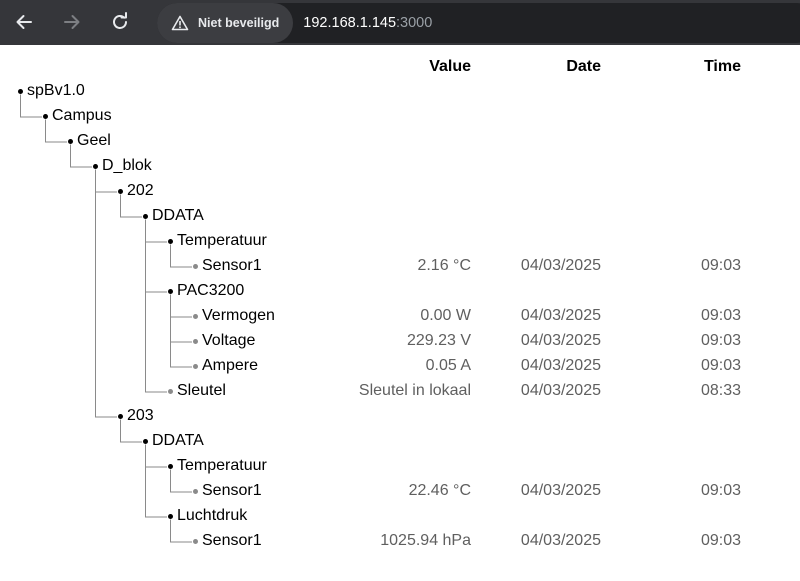  Describe the element at coordinates (720, 390) in the screenshot. I see `metric-time: 08:33` at that location.